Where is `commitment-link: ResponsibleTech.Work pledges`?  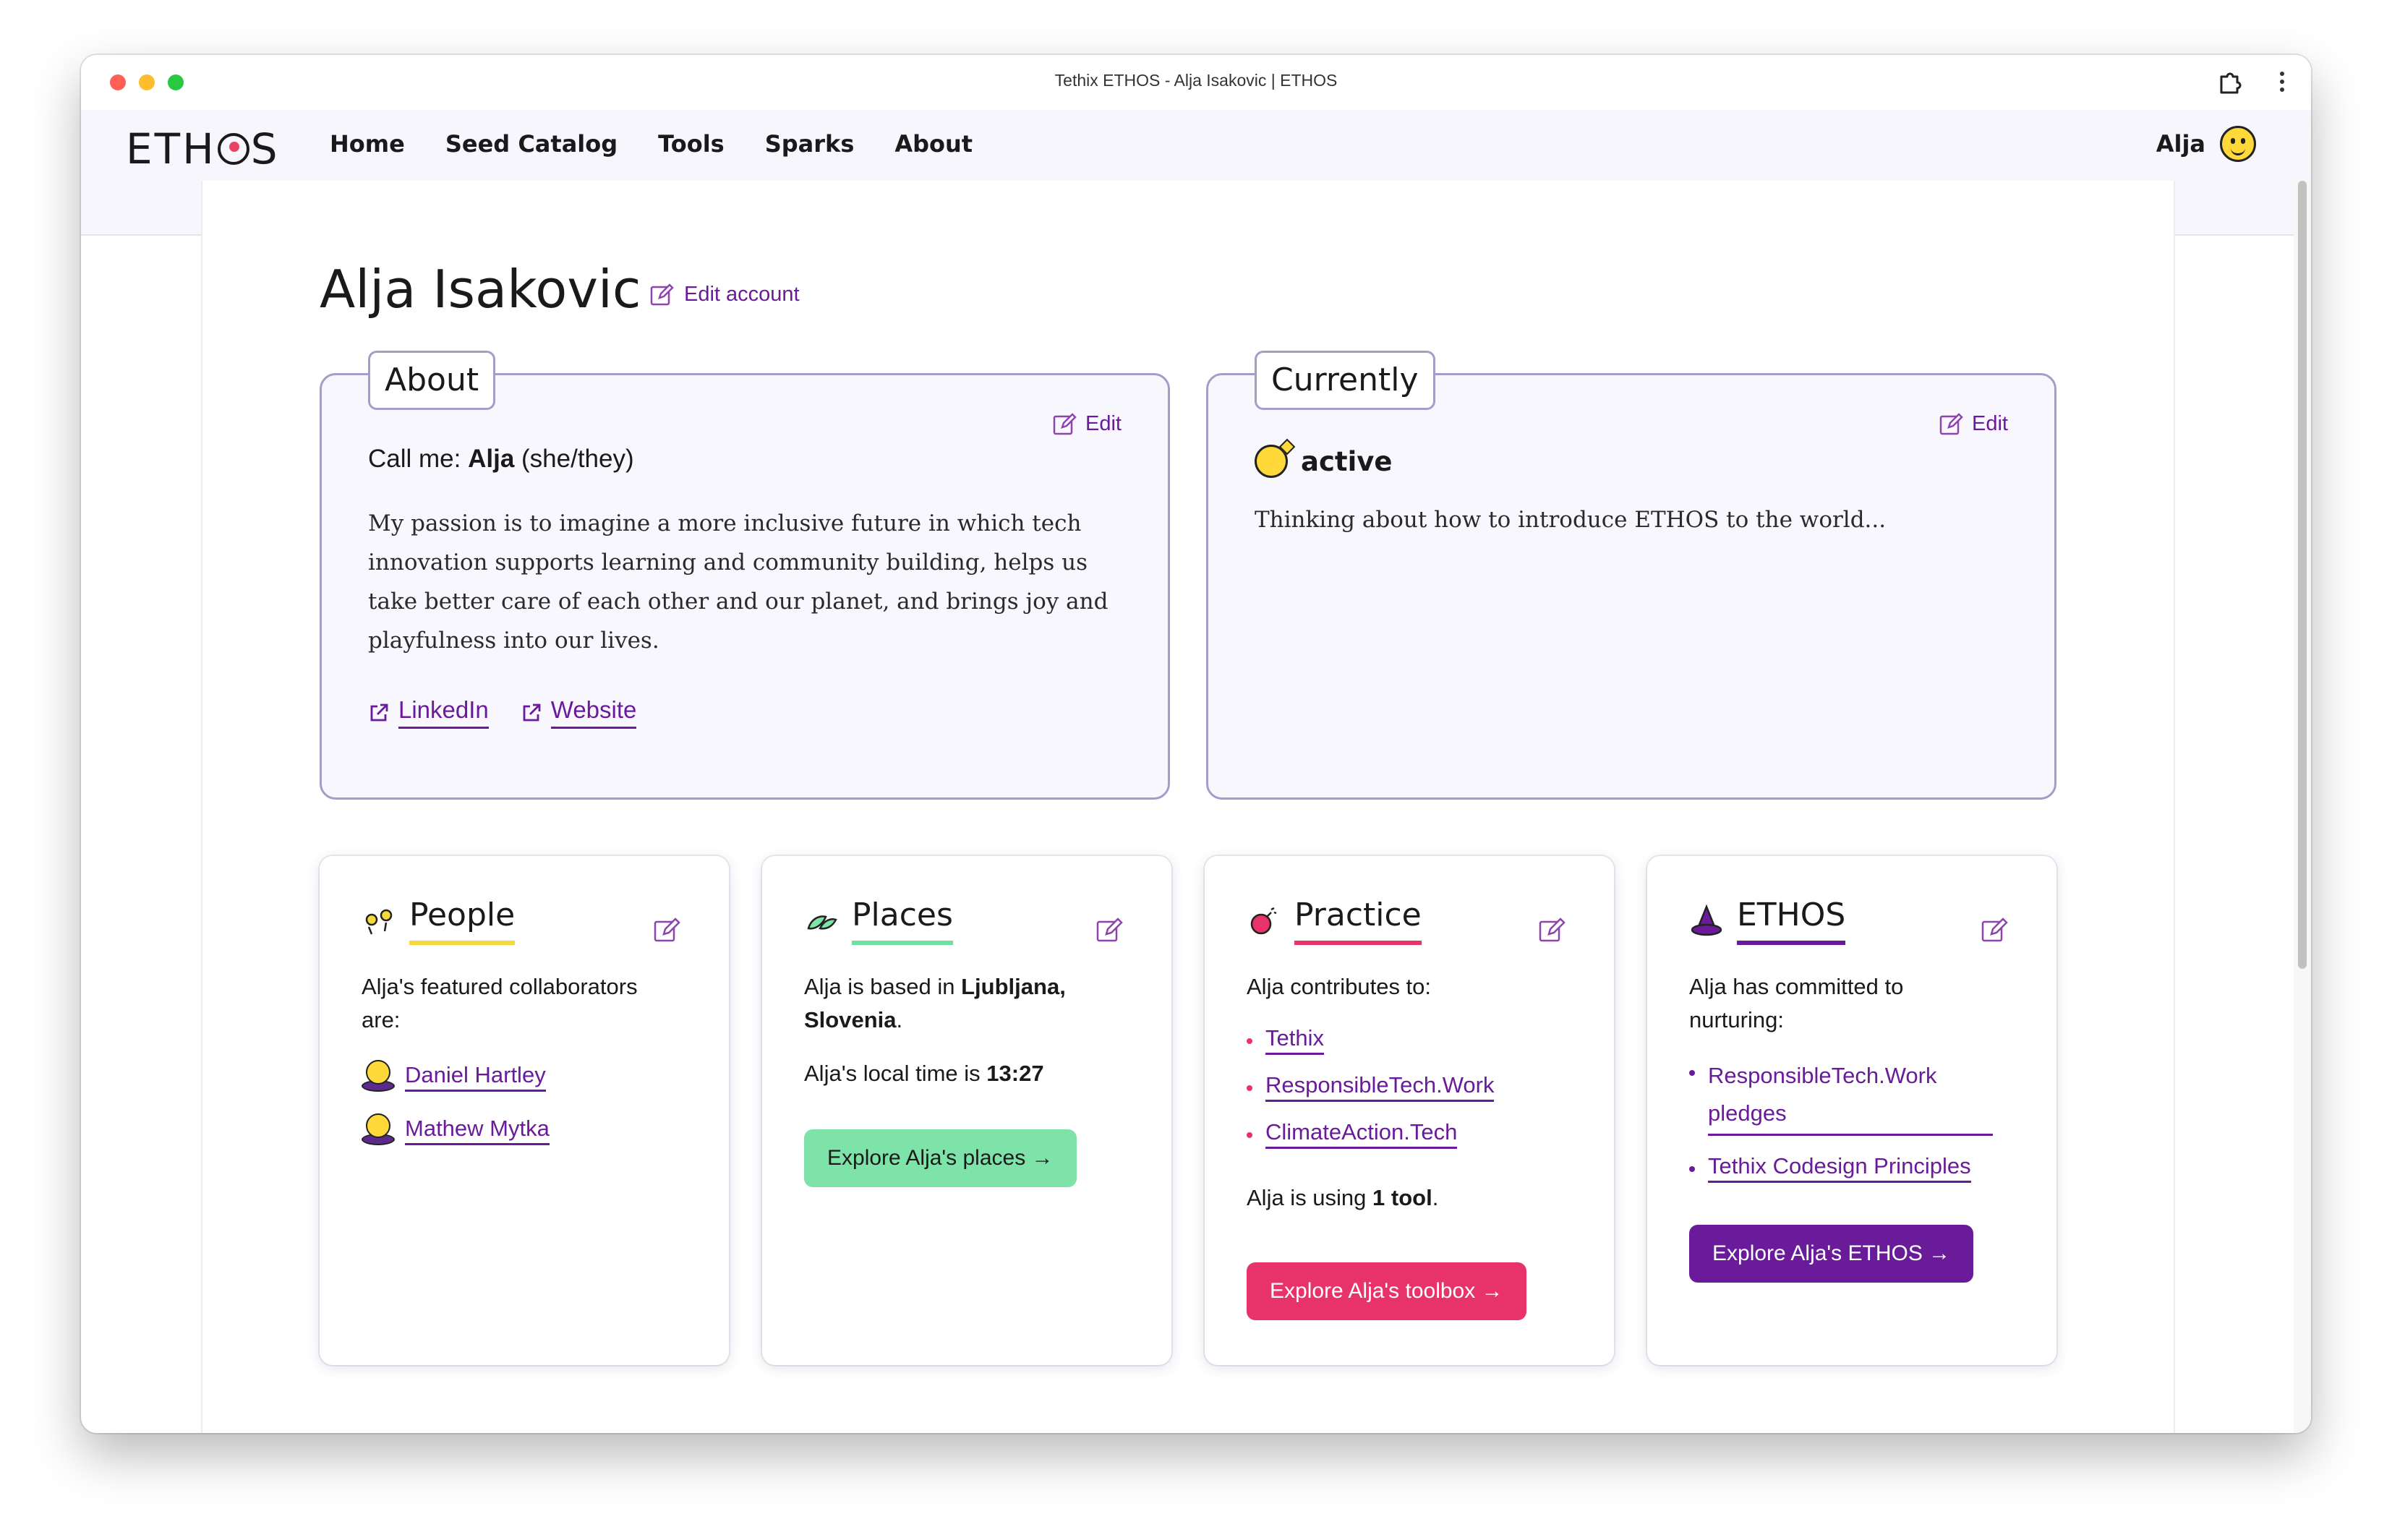
commitment-link: ResponsibleTech.Work pledges is located at coordinates (1851, 1096).